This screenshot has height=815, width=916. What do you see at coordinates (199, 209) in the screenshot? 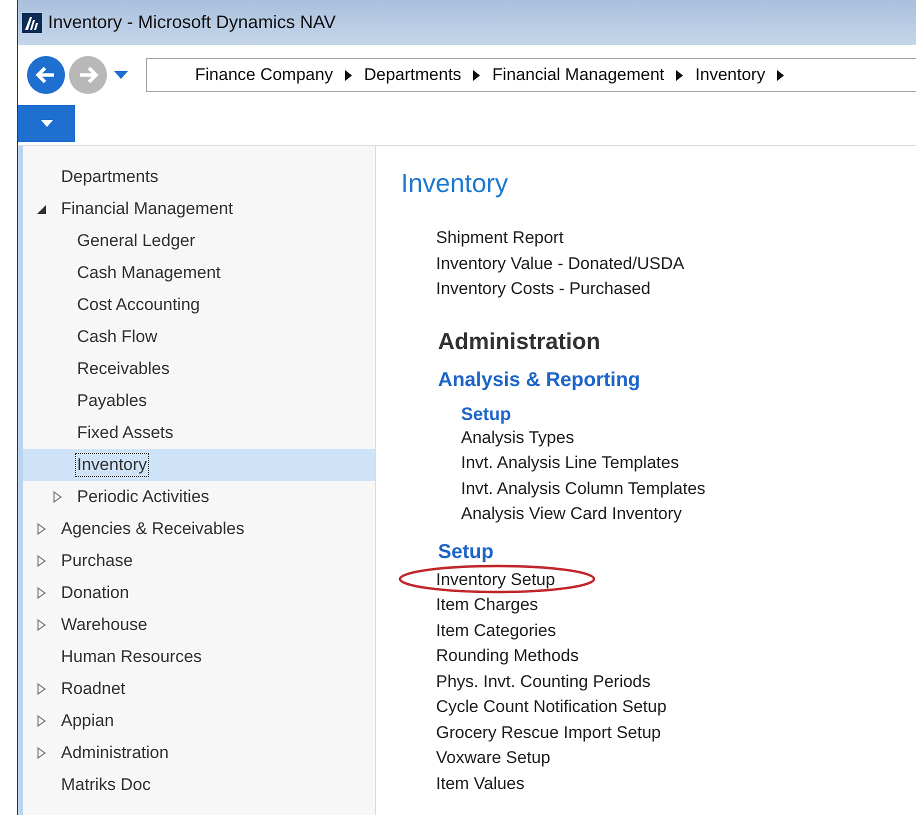
I see `tree-item: Financial Management` at bounding box center [199, 209].